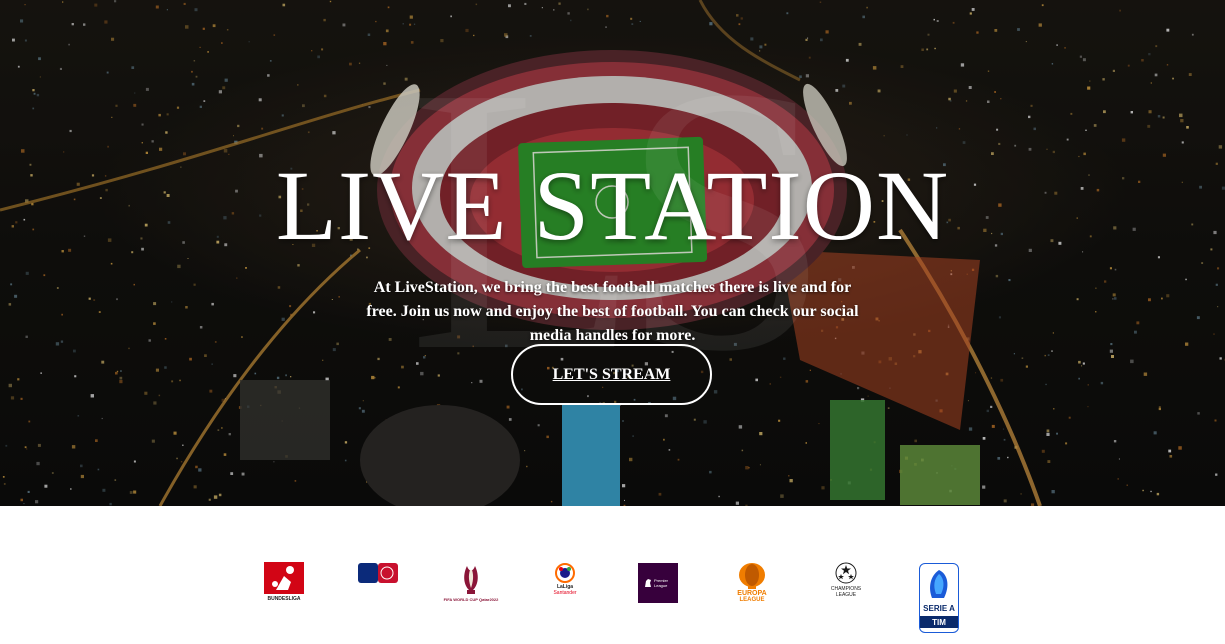  Describe the element at coordinates (612, 205) in the screenshot. I see `page-title: LIVE STATION` at that location.